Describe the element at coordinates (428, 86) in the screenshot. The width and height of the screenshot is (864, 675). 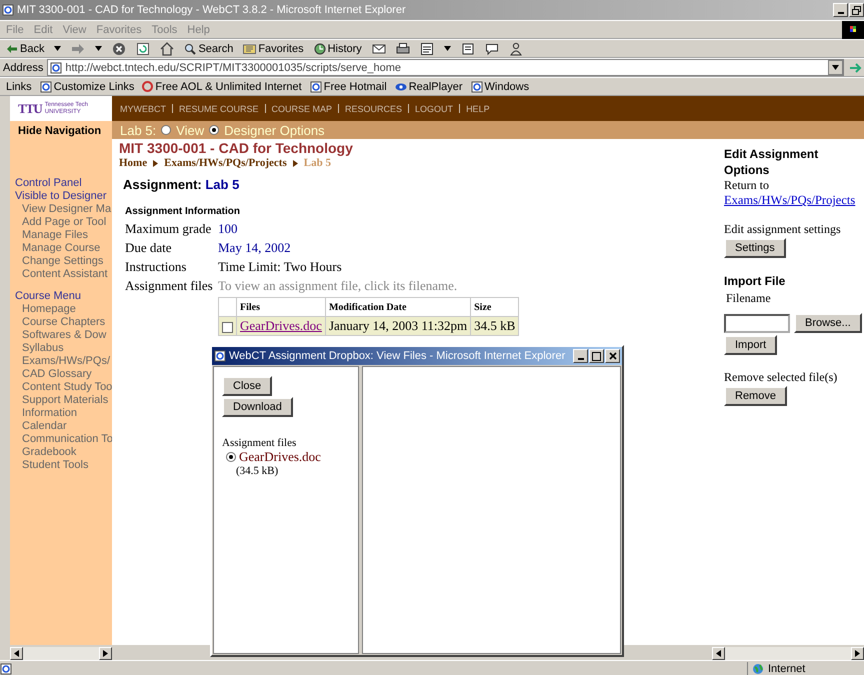
I see `link-item: RealPlayer` at that location.